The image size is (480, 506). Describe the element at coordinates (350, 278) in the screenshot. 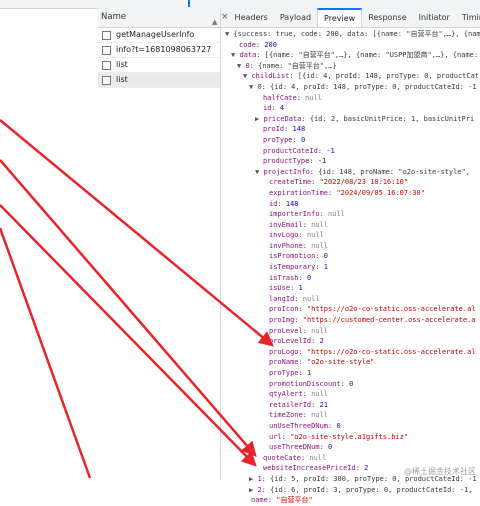

I see `json-line: isTrash: 0` at that location.